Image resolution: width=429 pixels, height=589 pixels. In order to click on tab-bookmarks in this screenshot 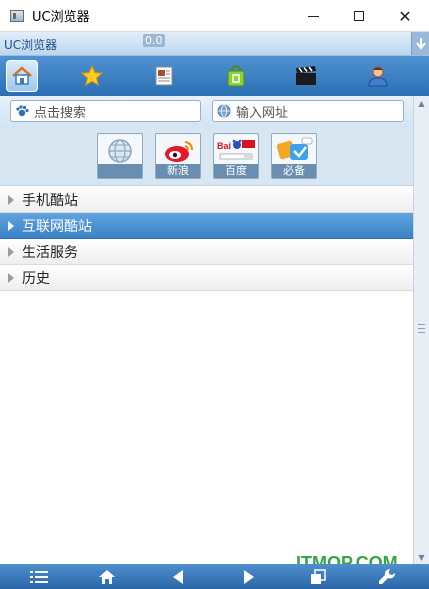, I will do `click(92, 76)`.